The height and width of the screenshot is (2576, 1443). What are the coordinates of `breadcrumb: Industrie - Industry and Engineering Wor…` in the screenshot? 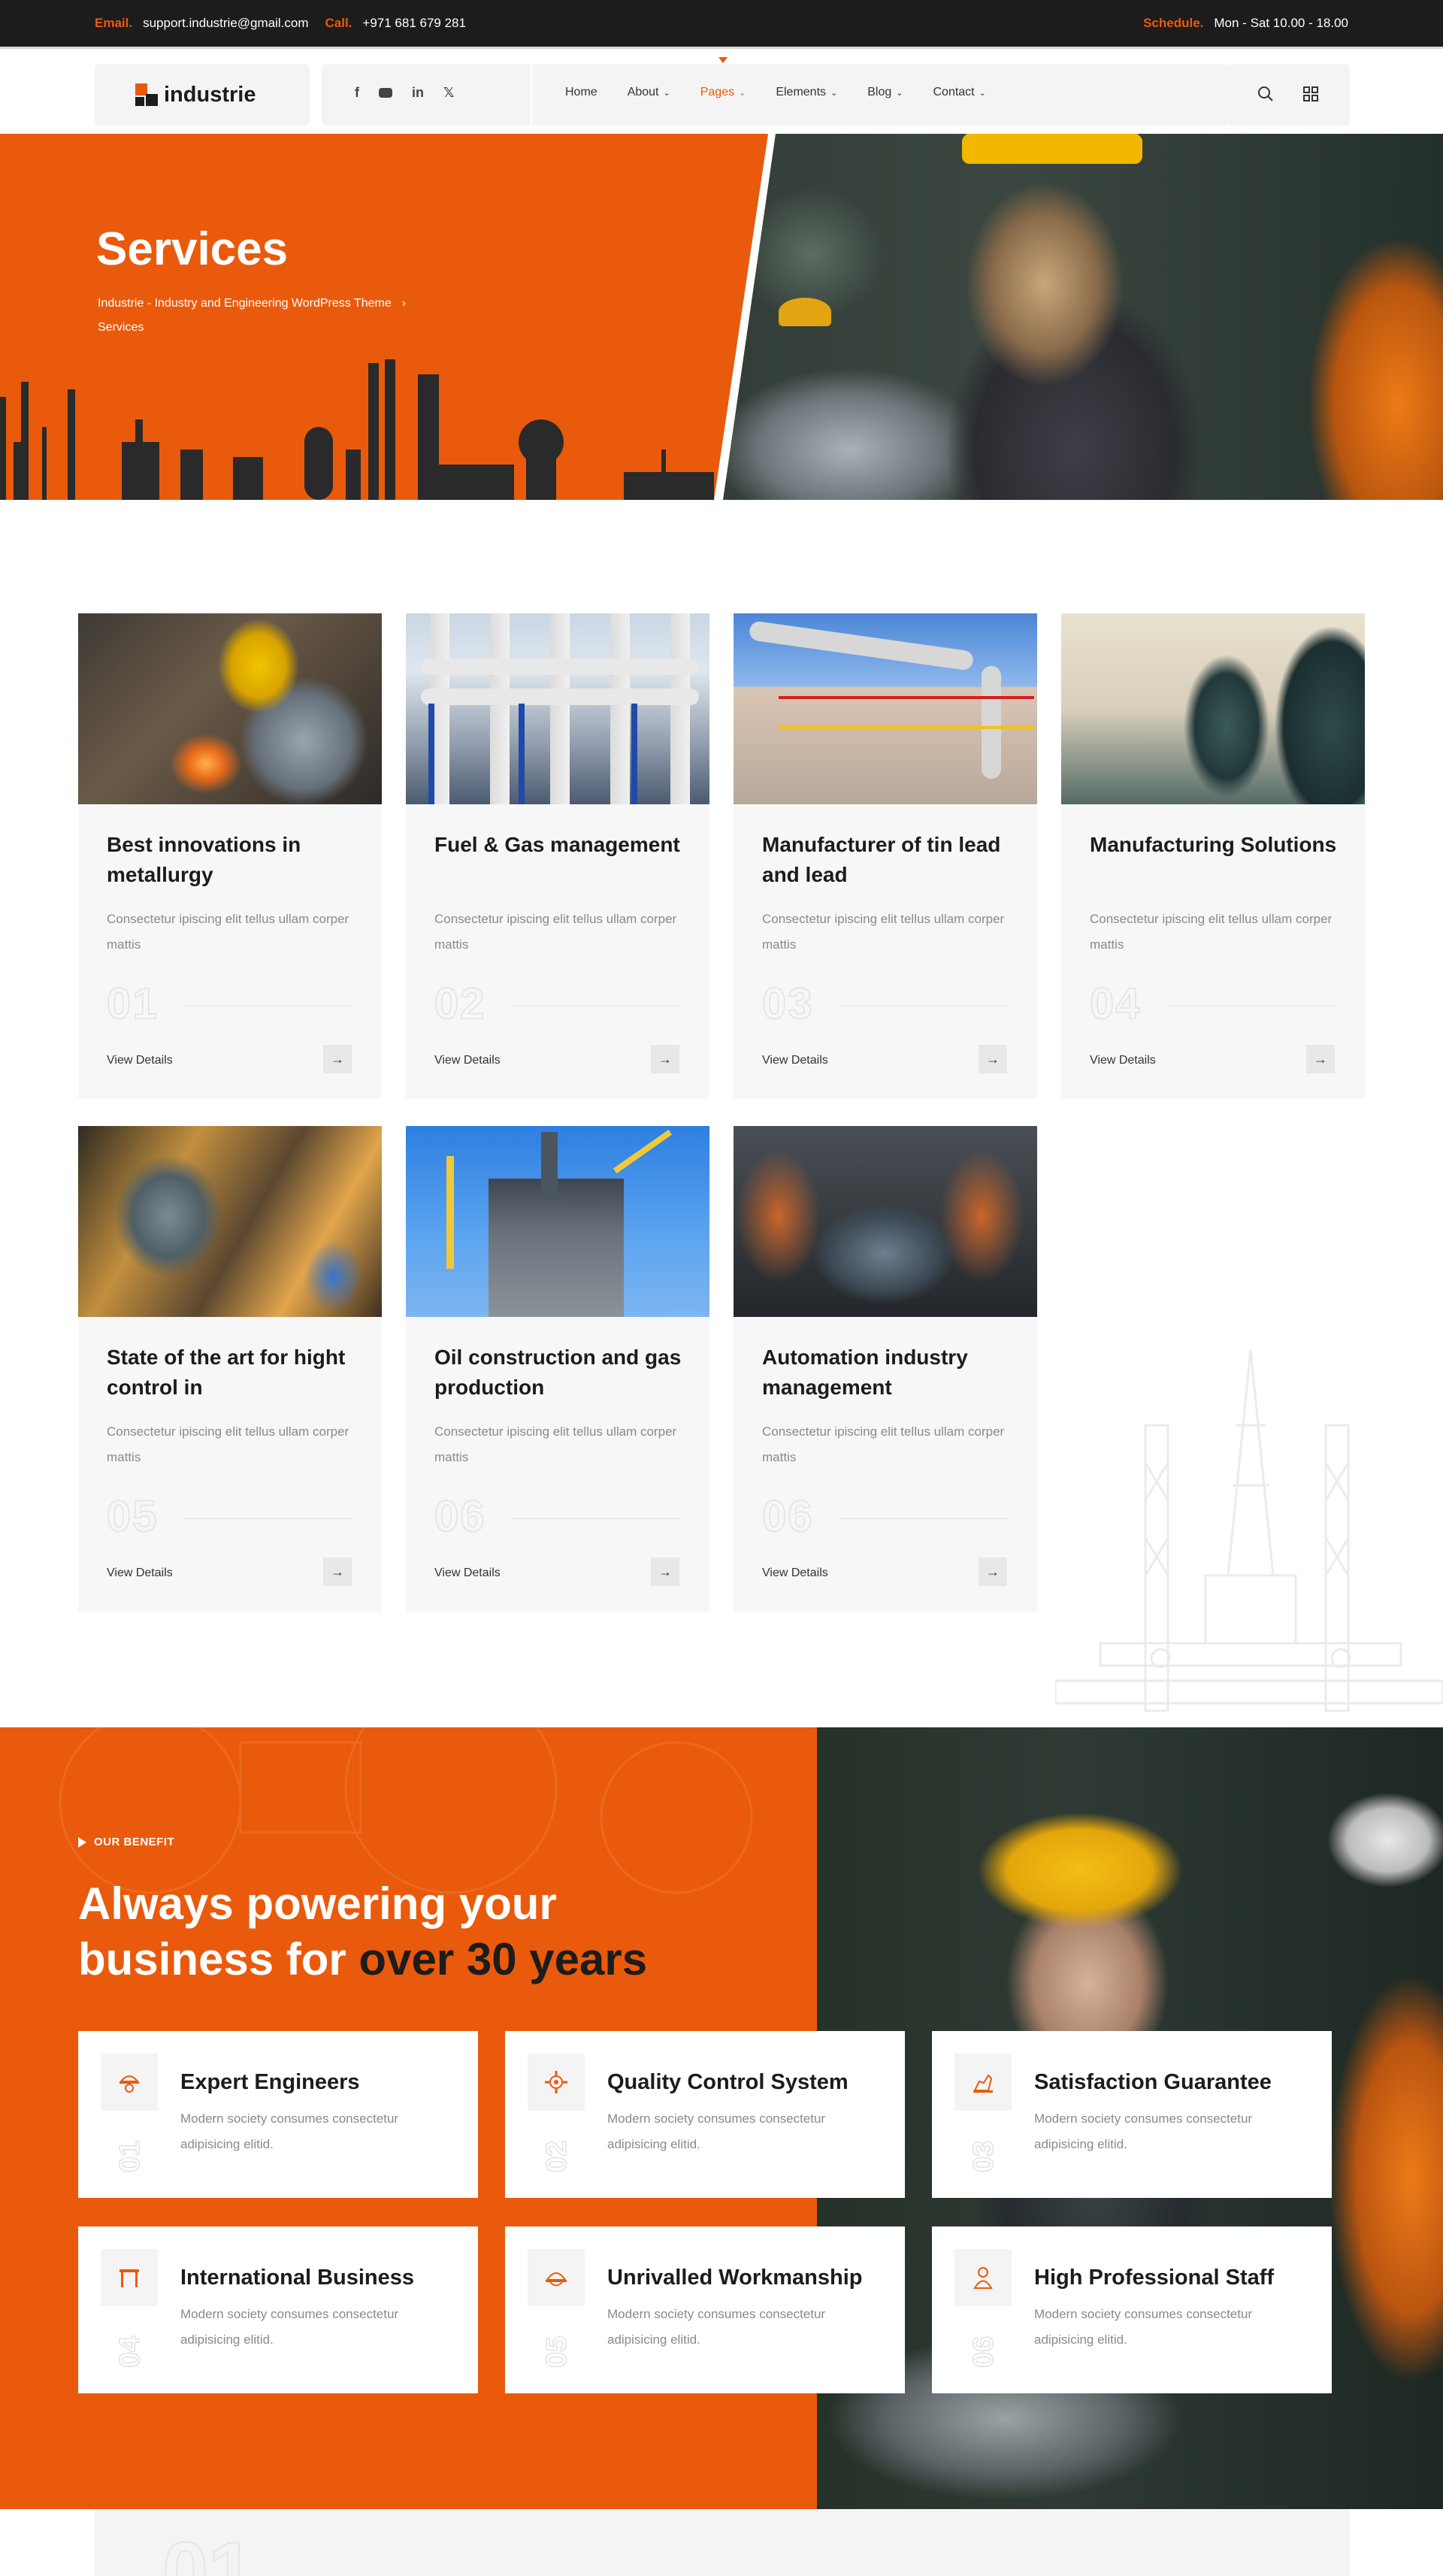 It's located at (316, 316).